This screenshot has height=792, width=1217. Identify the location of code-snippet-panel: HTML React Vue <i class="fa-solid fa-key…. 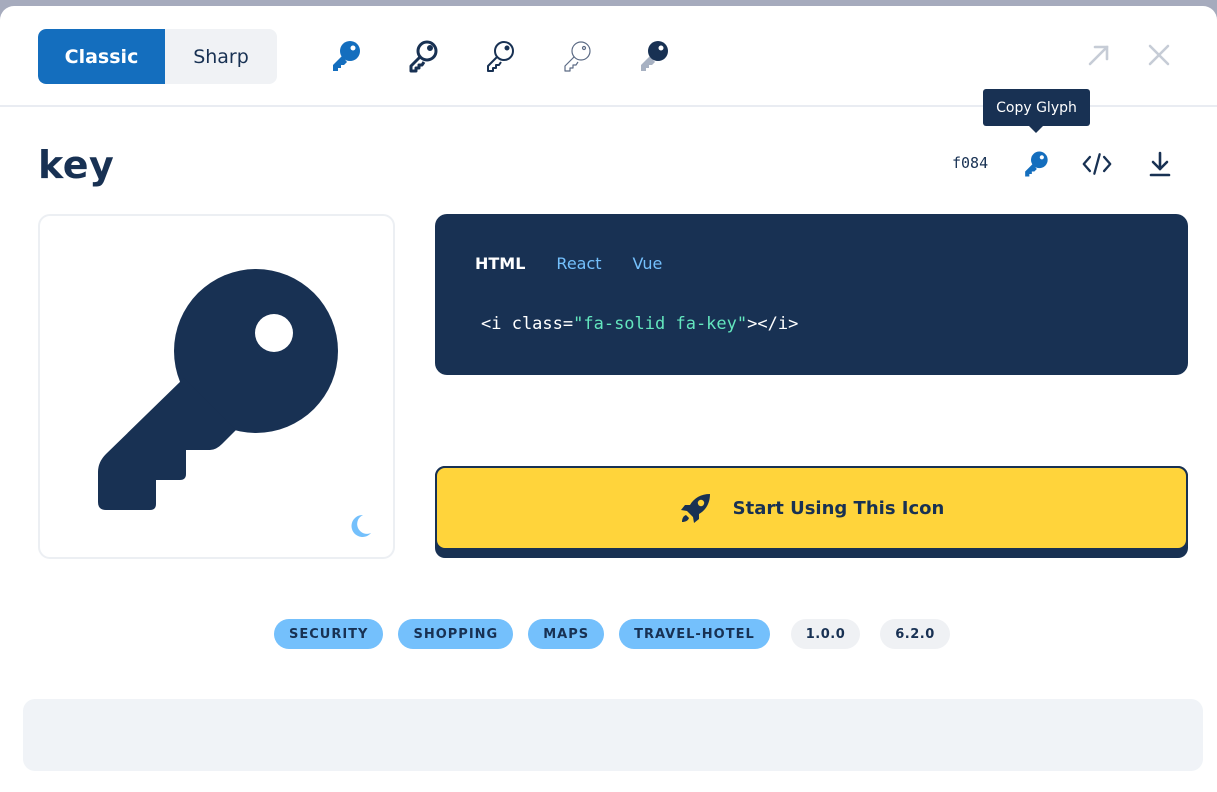
(811, 294).